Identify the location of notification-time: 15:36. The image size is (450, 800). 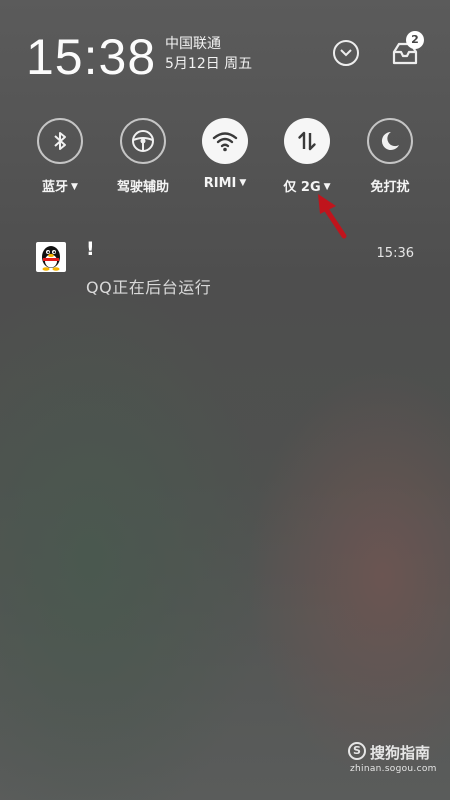
(395, 253).